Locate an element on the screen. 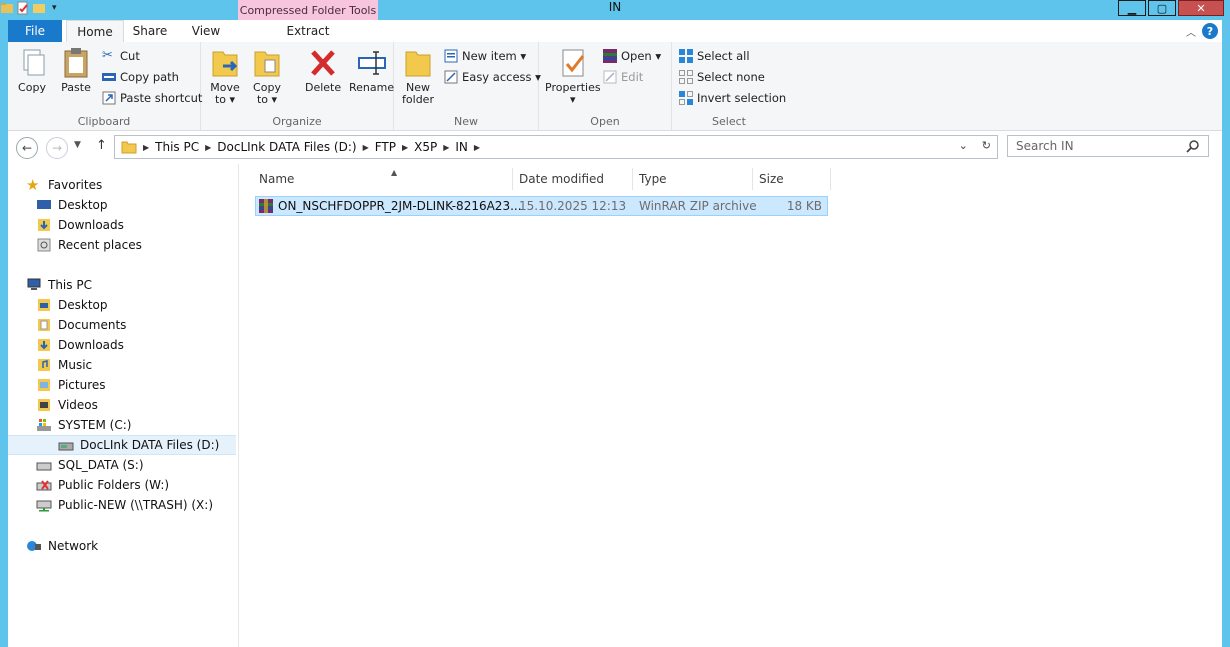 This screenshot has height=647, width=1230. documents-icon is located at coordinates (44, 325).